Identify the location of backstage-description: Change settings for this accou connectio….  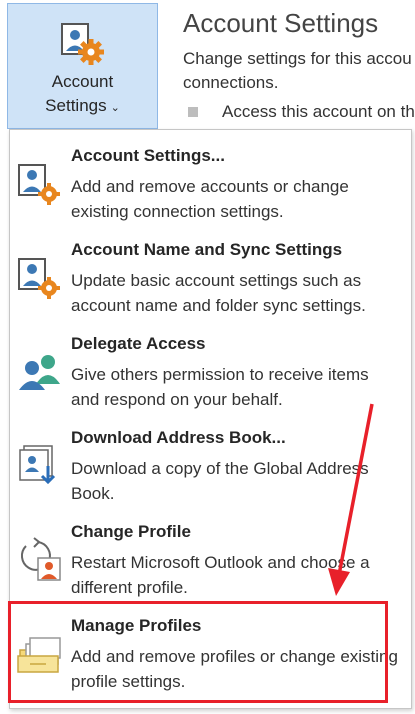
(299, 71).